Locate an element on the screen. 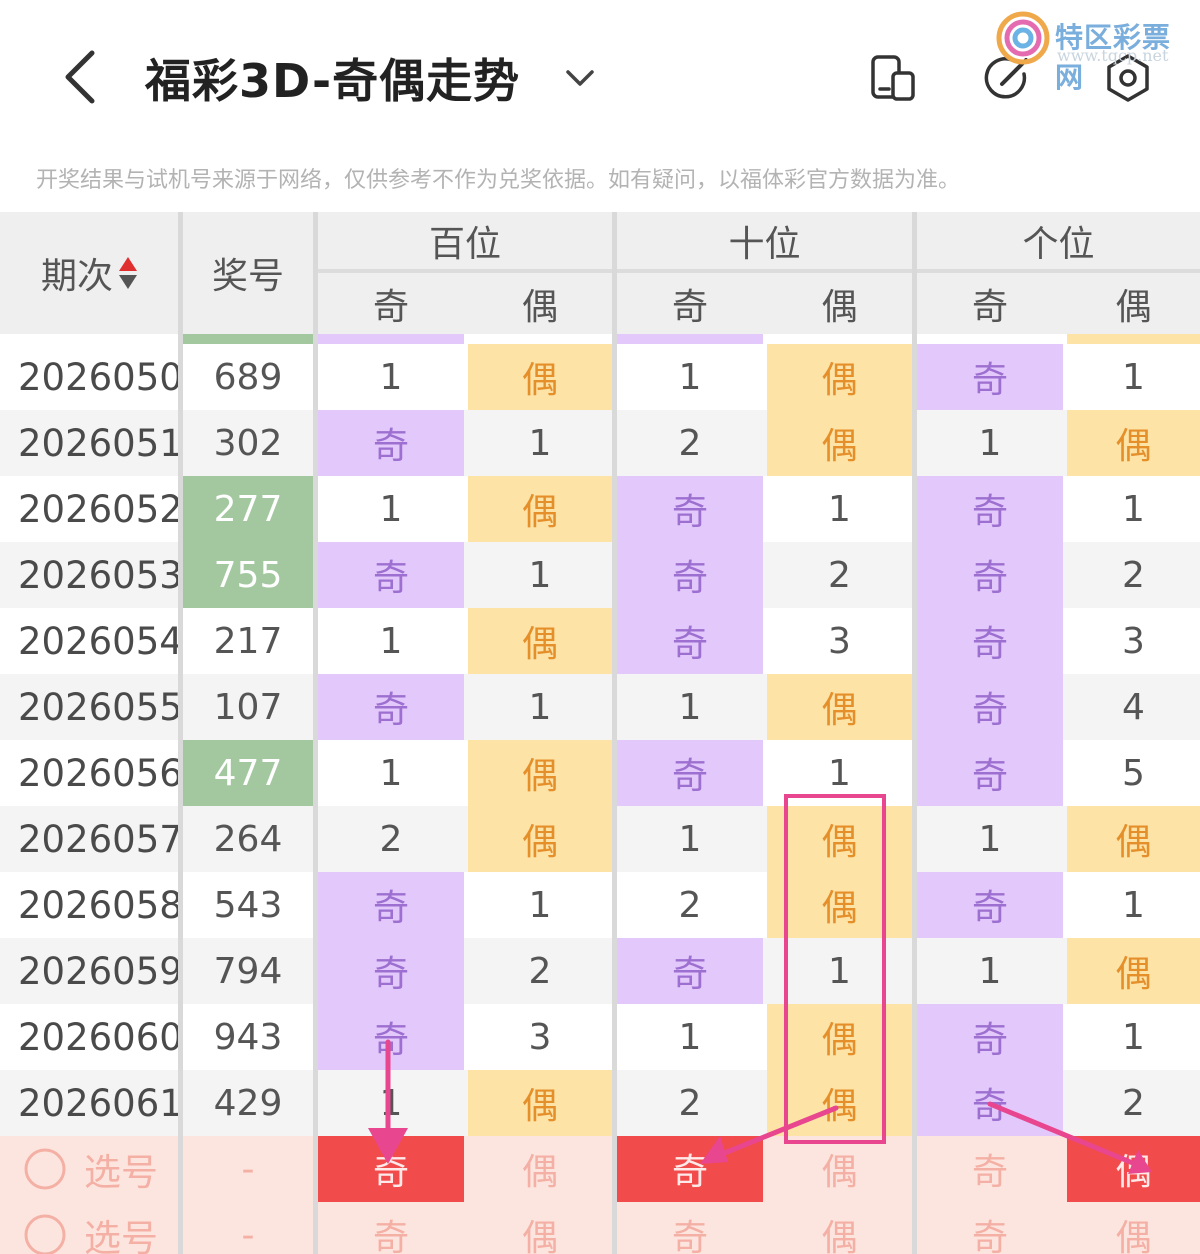 This screenshot has height=1254, width=1200. back-button is located at coordinates (80, 77).